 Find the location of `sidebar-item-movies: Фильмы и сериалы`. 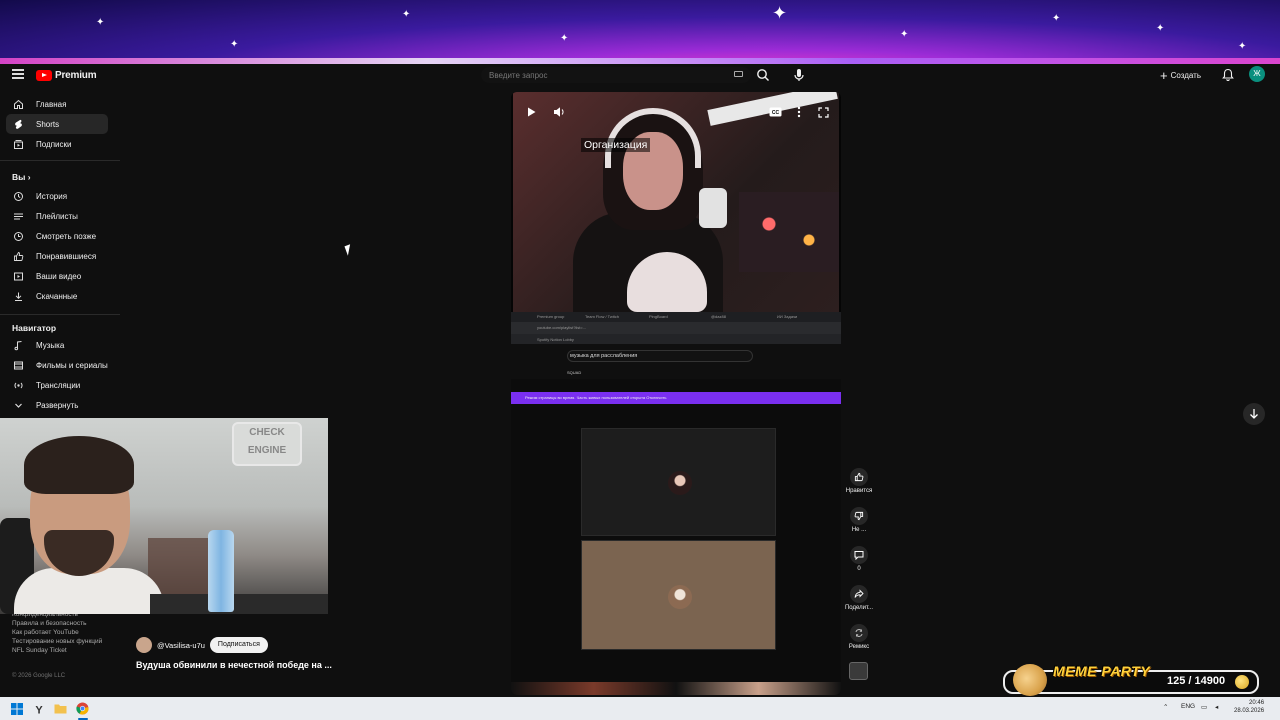

sidebar-item-movies: Фильмы и сериалы is located at coordinates (57, 365).